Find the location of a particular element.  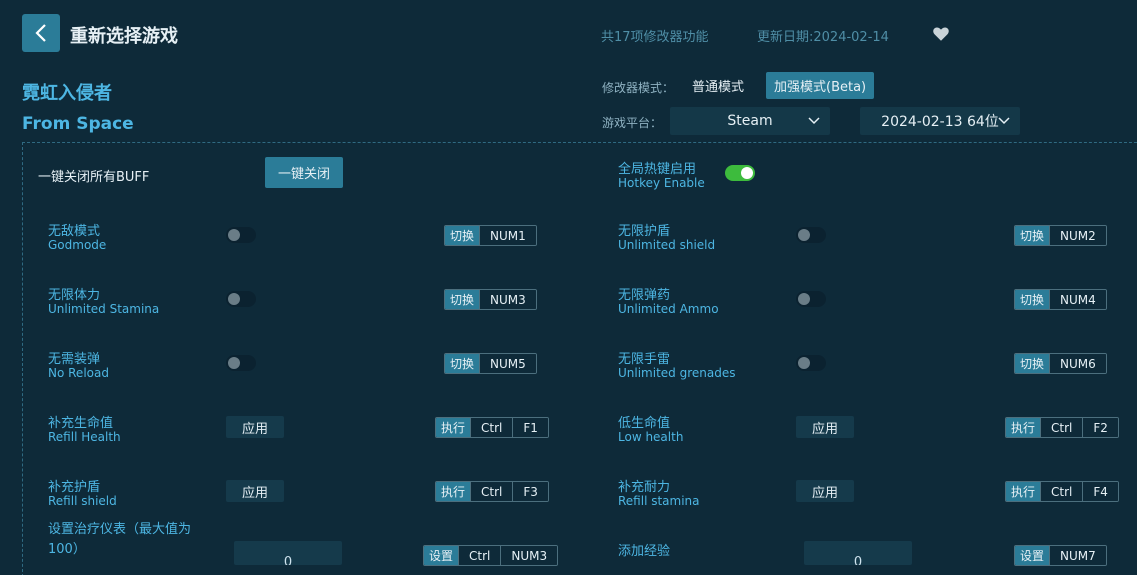

option-label-en: Refill Health is located at coordinates (84, 437).